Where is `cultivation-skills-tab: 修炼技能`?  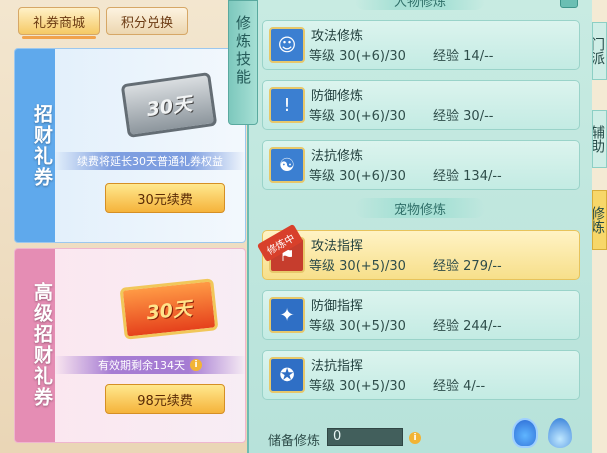
cultivation-skills-tab: 修炼技能 is located at coordinates (243, 62).